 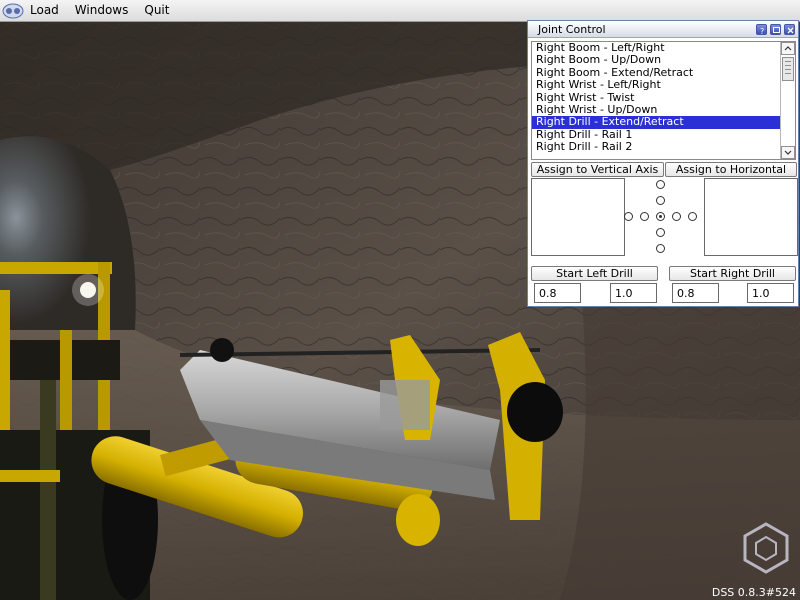 I want to click on help-button: ?, so click(x=761, y=29).